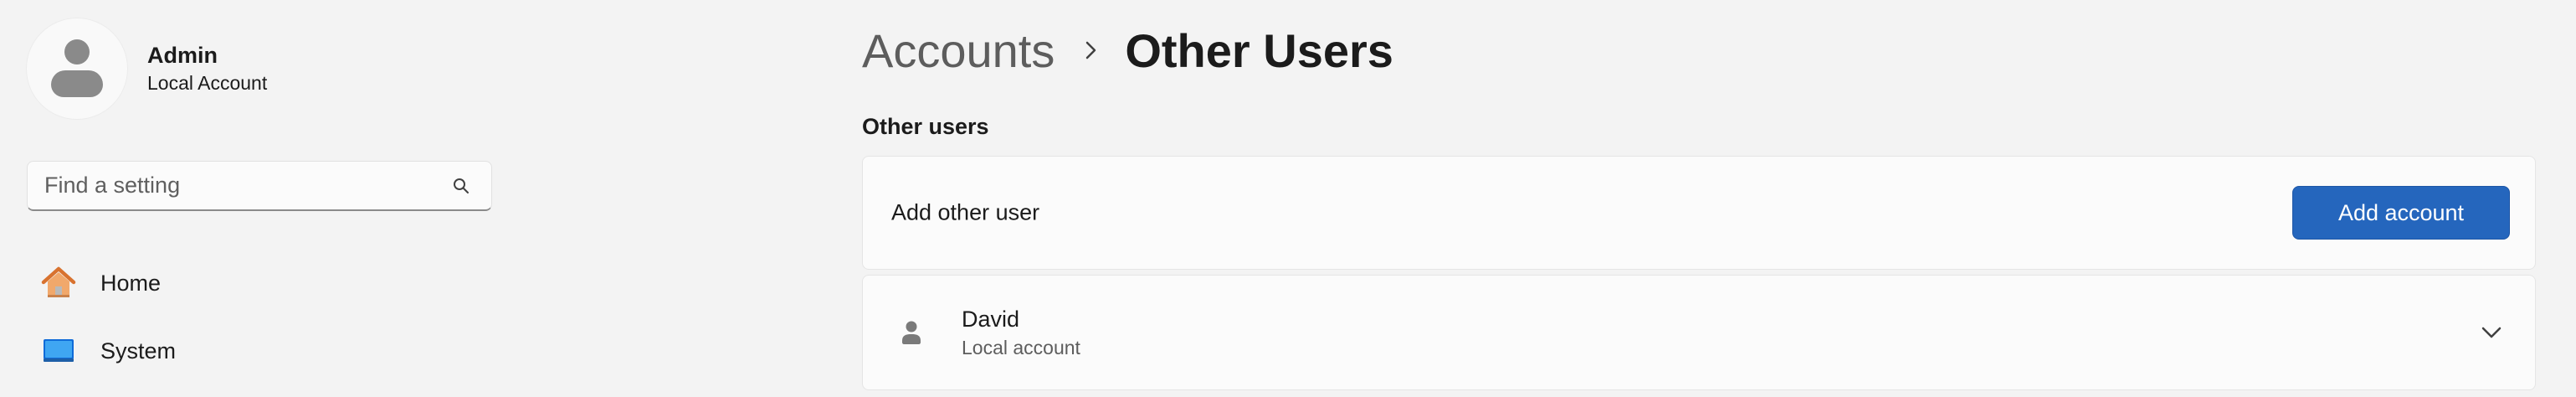 This screenshot has width=2576, height=397. I want to click on user-name: David, so click(991, 319).